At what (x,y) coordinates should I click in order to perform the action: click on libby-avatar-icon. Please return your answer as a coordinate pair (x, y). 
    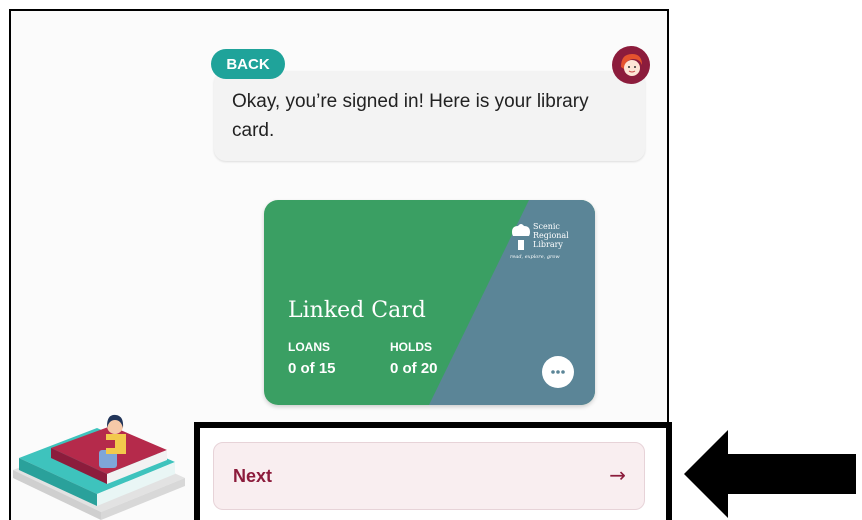
    Looking at the image, I should click on (631, 65).